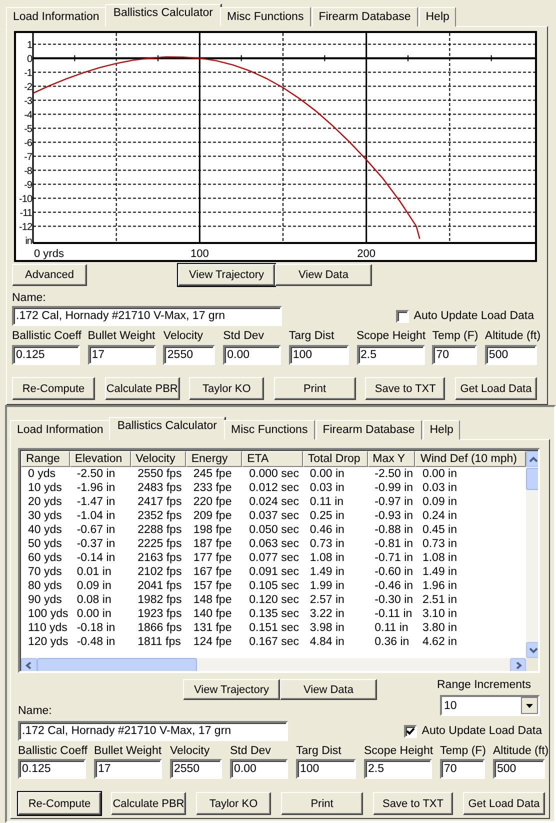 This screenshot has width=556, height=823. Describe the element at coordinates (29, 664) in the screenshot. I see `scroll-left-button` at that location.